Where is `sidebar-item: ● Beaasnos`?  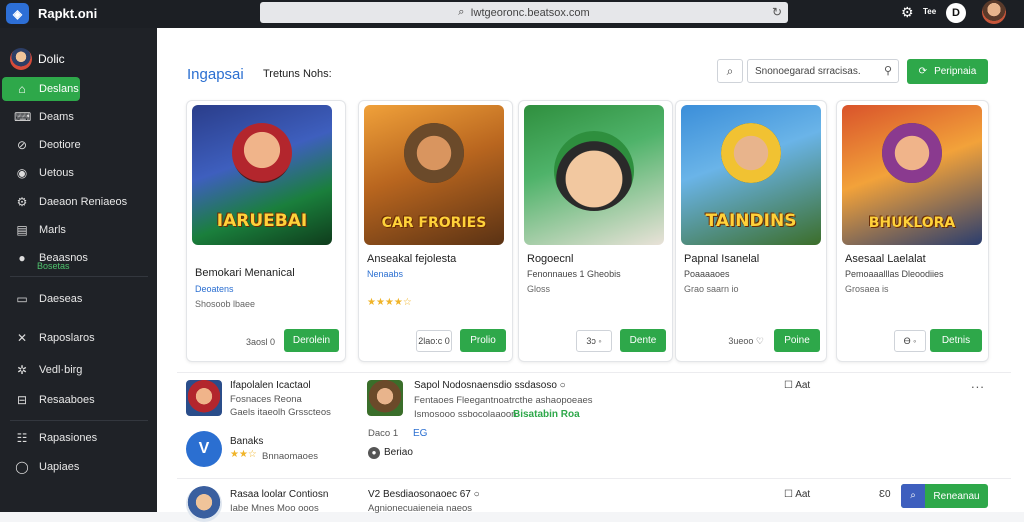
sidebar-item: ● Beaasnos is located at coordinates (78, 258).